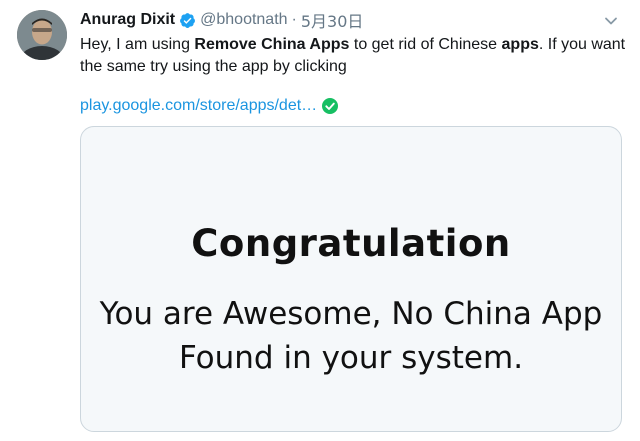 The width and height of the screenshot is (640, 441). I want to click on author-handle: @bhootnath, so click(243, 20).